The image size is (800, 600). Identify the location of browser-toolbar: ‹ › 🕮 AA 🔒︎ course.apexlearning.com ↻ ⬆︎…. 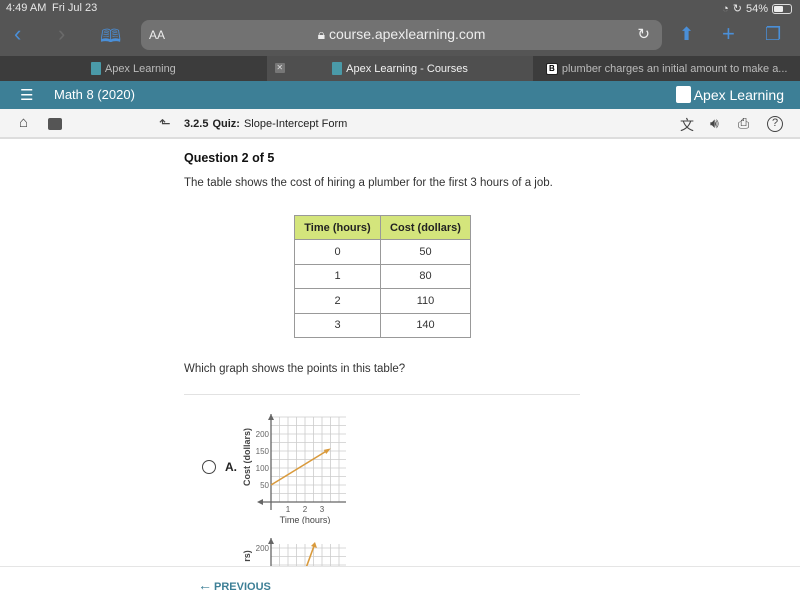
(400, 36).